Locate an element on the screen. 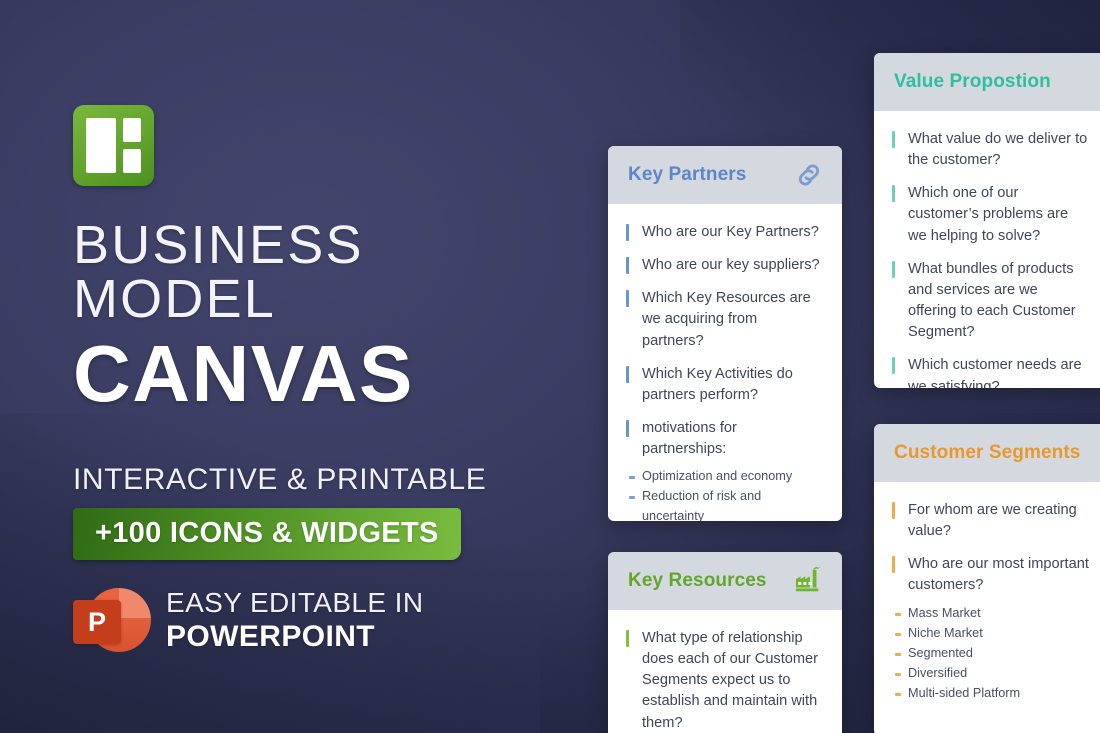 The image size is (1100, 733). grid-layout-icon is located at coordinates (113, 145).